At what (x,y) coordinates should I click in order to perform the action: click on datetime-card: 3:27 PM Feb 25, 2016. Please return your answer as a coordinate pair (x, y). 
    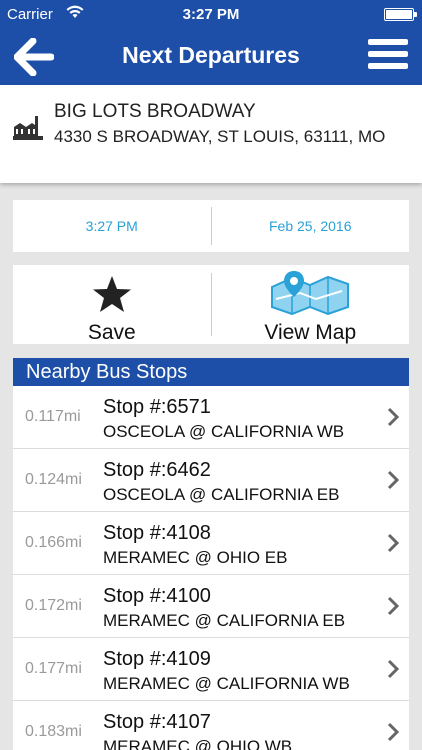
    Looking at the image, I should click on (211, 226).